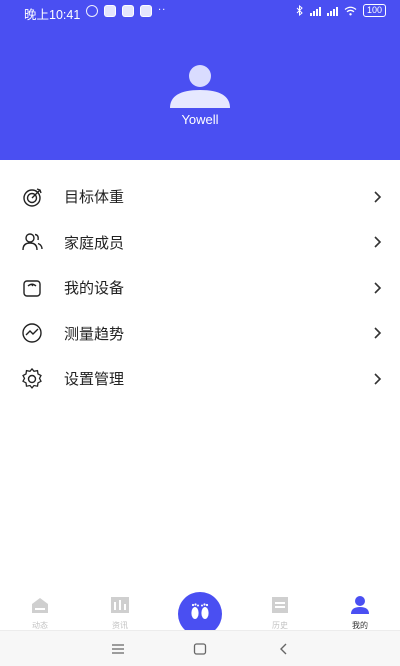 This screenshot has height=666, width=400. I want to click on signal-icon, so click(315, 11).